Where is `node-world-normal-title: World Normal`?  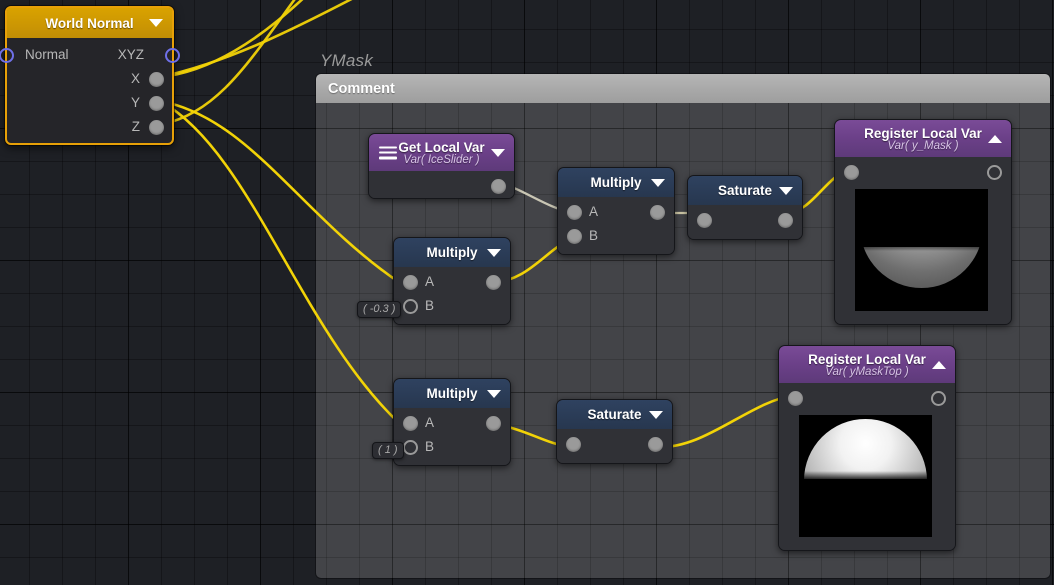
node-world-normal-title: World Normal is located at coordinates (89, 23).